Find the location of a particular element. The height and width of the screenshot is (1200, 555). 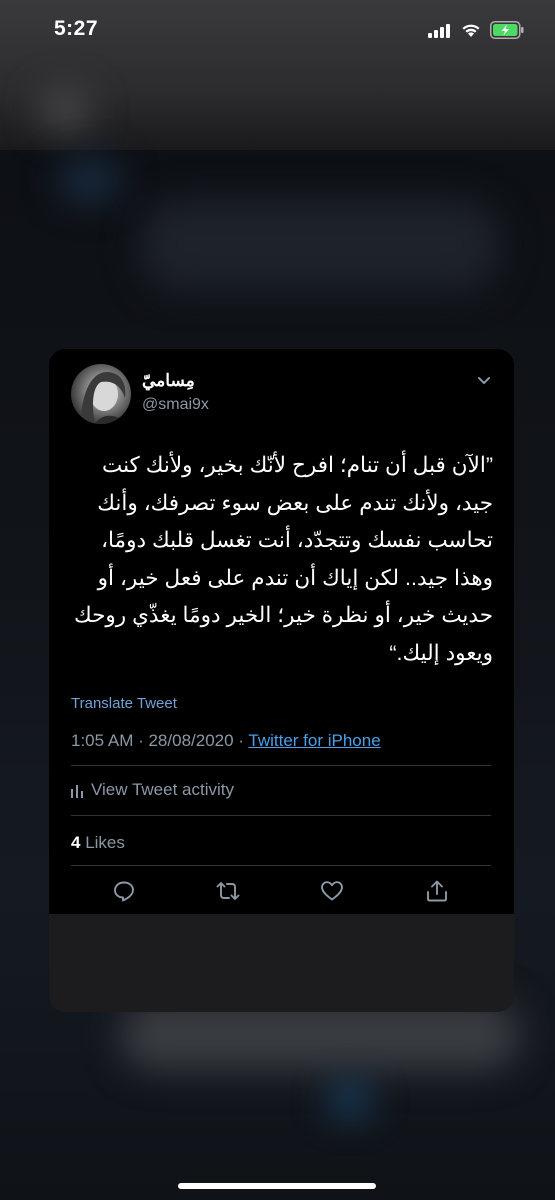

avatar is located at coordinates (101, 394).